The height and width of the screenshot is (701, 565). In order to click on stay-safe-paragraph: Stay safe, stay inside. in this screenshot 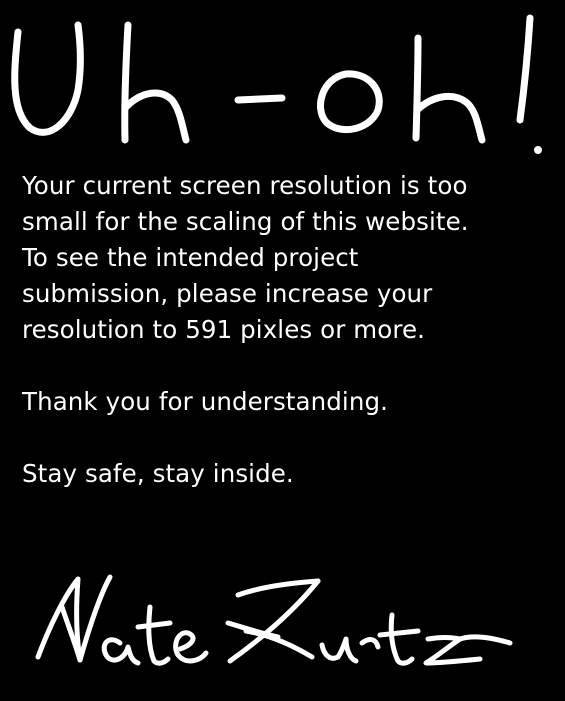, I will do `click(158, 473)`.